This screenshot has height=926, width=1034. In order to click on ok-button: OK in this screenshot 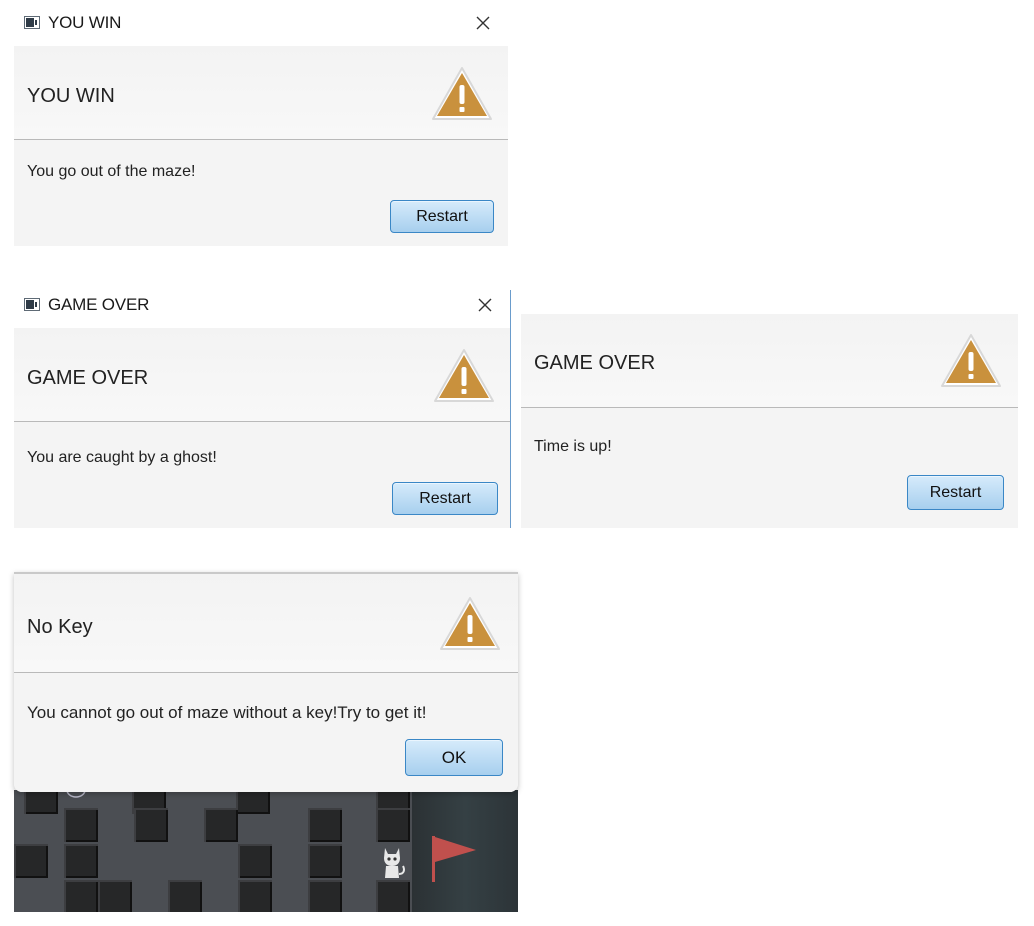, I will do `click(454, 757)`.